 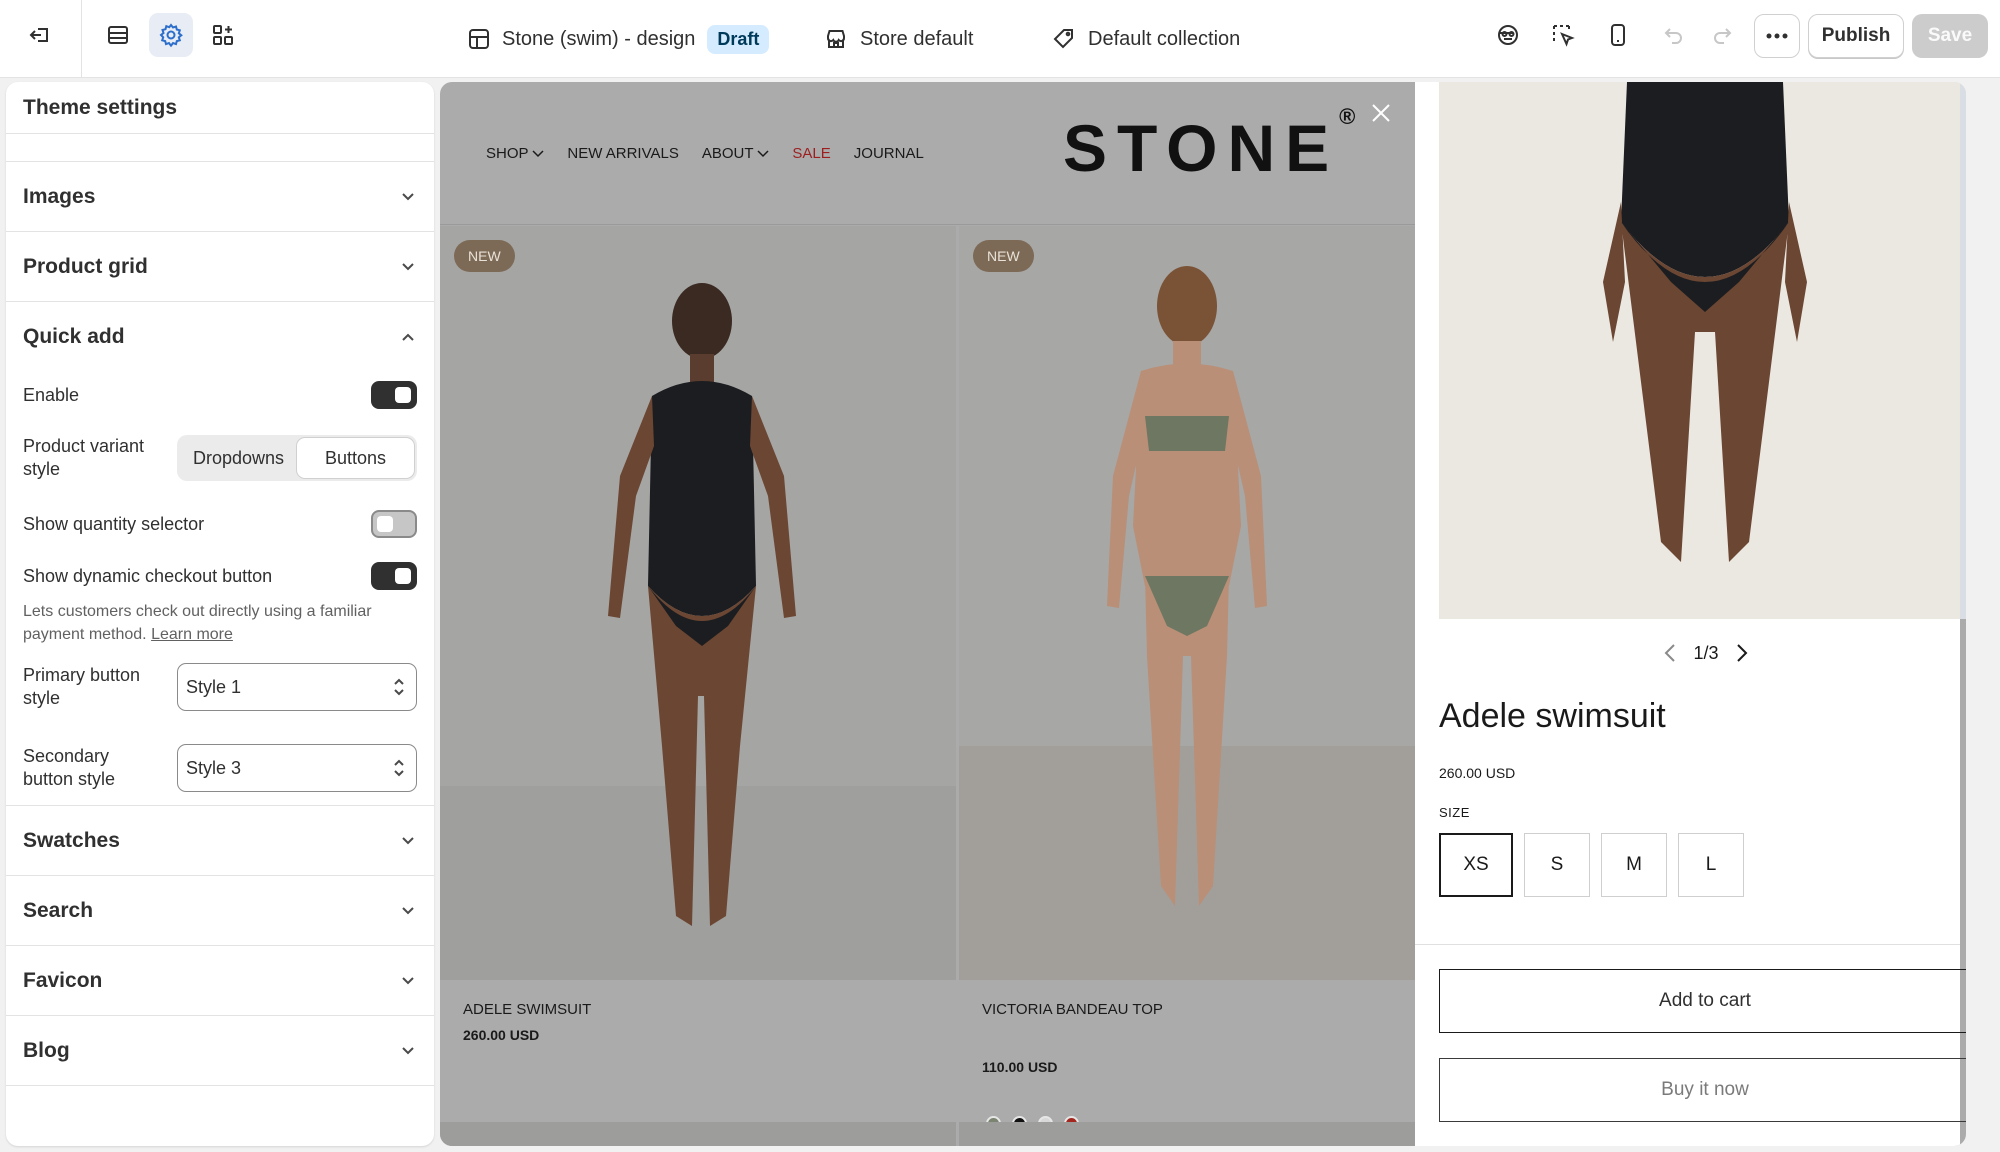 I want to click on chevron-left-icon, so click(x=1670, y=653).